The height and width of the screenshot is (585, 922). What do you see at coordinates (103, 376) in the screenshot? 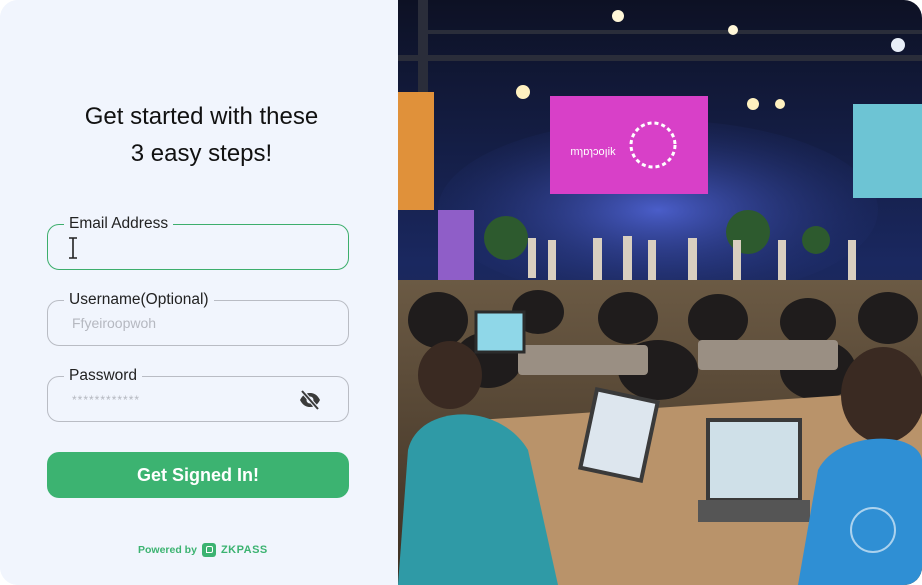
I see `password-label: Password` at bounding box center [103, 376].